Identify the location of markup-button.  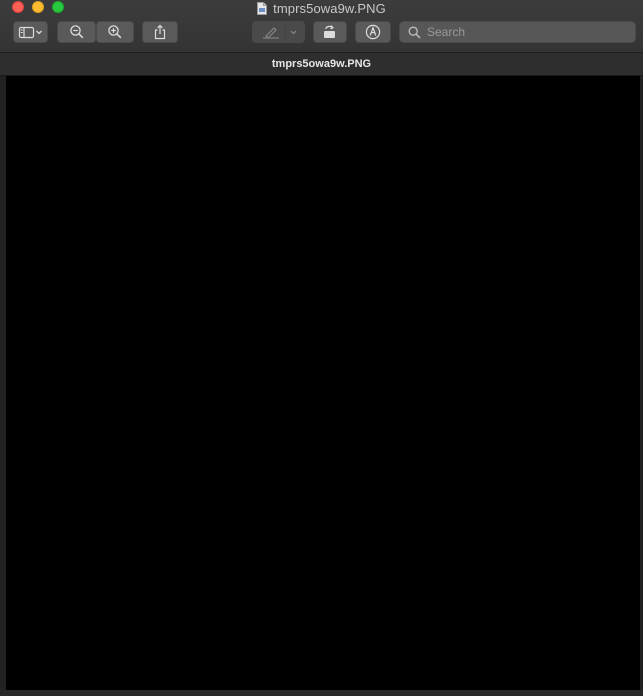
(373, 32).